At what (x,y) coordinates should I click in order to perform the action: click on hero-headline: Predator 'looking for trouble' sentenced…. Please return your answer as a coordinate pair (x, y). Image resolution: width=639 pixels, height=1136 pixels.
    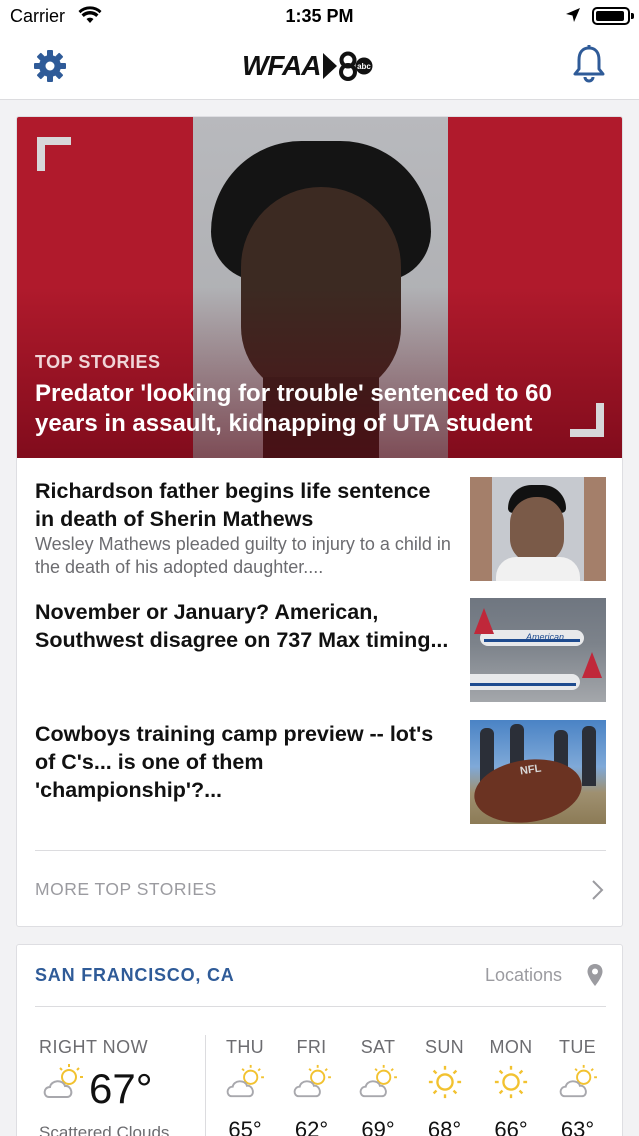
    Looking at the image, I should click on (315, 409).